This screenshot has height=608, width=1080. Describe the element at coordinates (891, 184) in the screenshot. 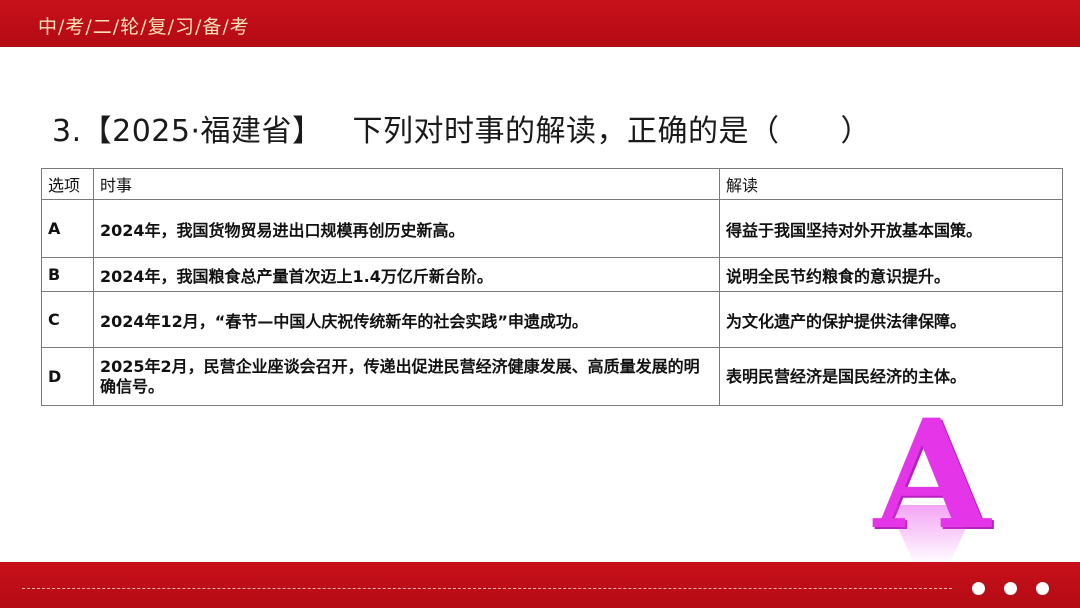

I see `header-interpretation: 解读` at that location.